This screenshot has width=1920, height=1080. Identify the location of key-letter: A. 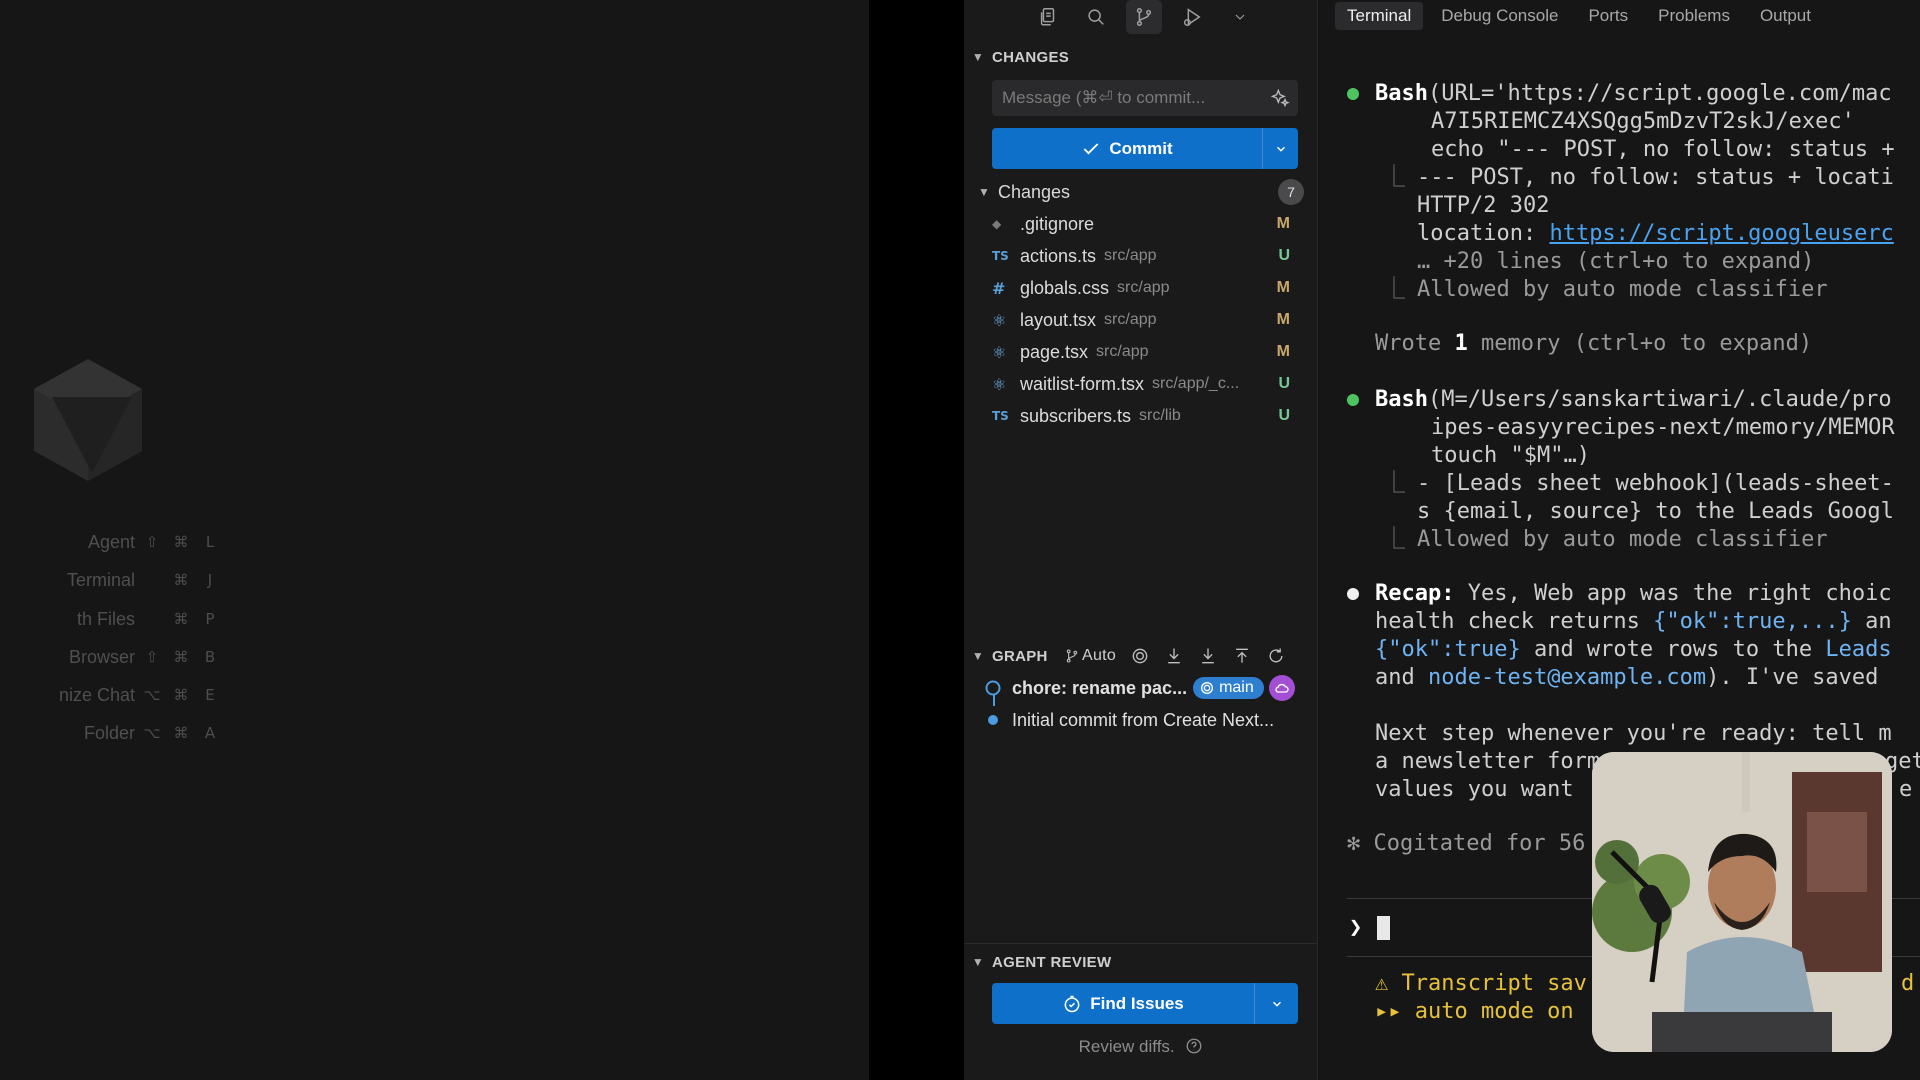
(210, 733).